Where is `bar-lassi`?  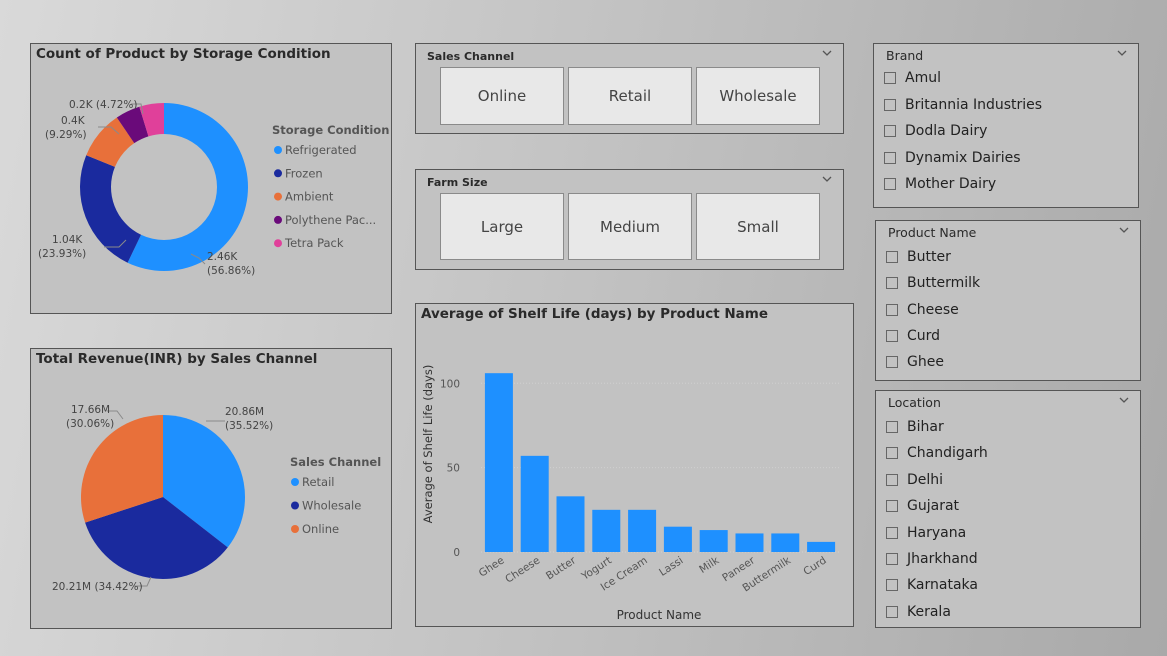 bar-lassi is located at coordinates (677, 539).